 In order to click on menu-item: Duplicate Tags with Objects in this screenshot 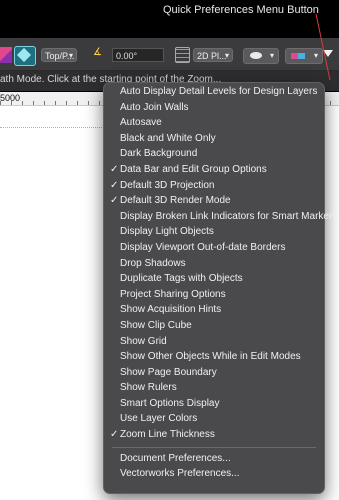, I will do `click(214, 279)`.